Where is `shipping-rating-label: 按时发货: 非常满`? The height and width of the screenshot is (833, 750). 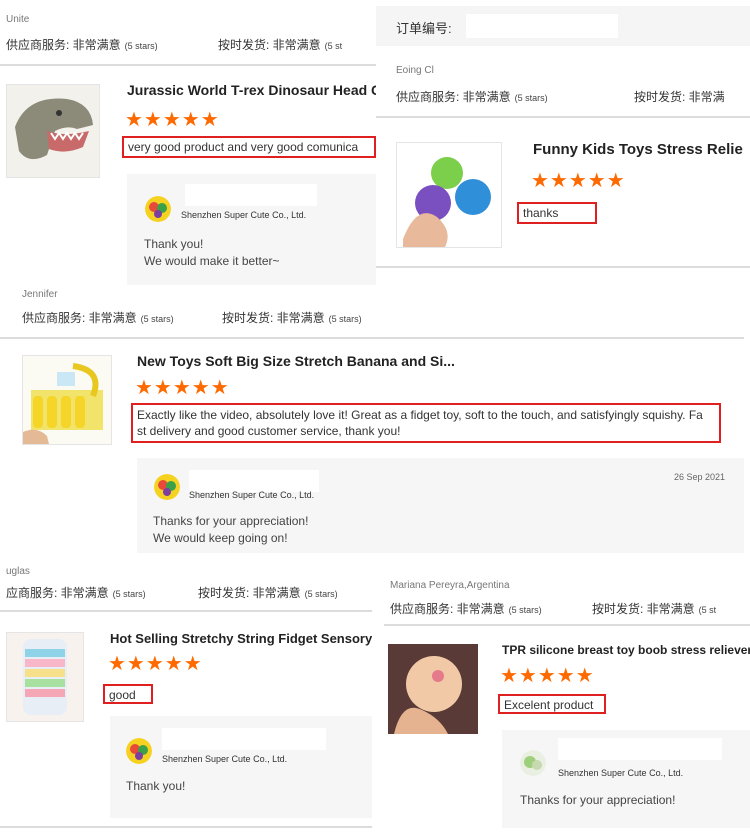 shipping-rating-label: 按时发货: 非常满 is located at coordinates (679, 97).